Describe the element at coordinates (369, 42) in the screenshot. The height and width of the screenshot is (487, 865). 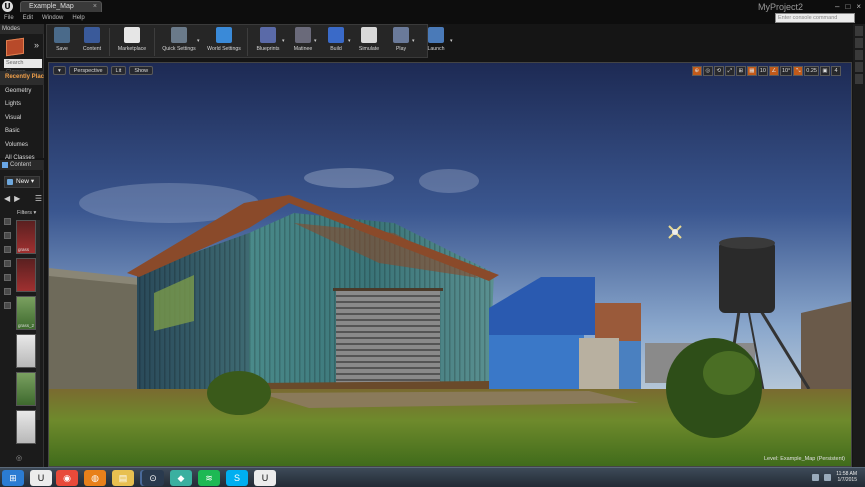
I see `simulate-button: Simulate` at that location.